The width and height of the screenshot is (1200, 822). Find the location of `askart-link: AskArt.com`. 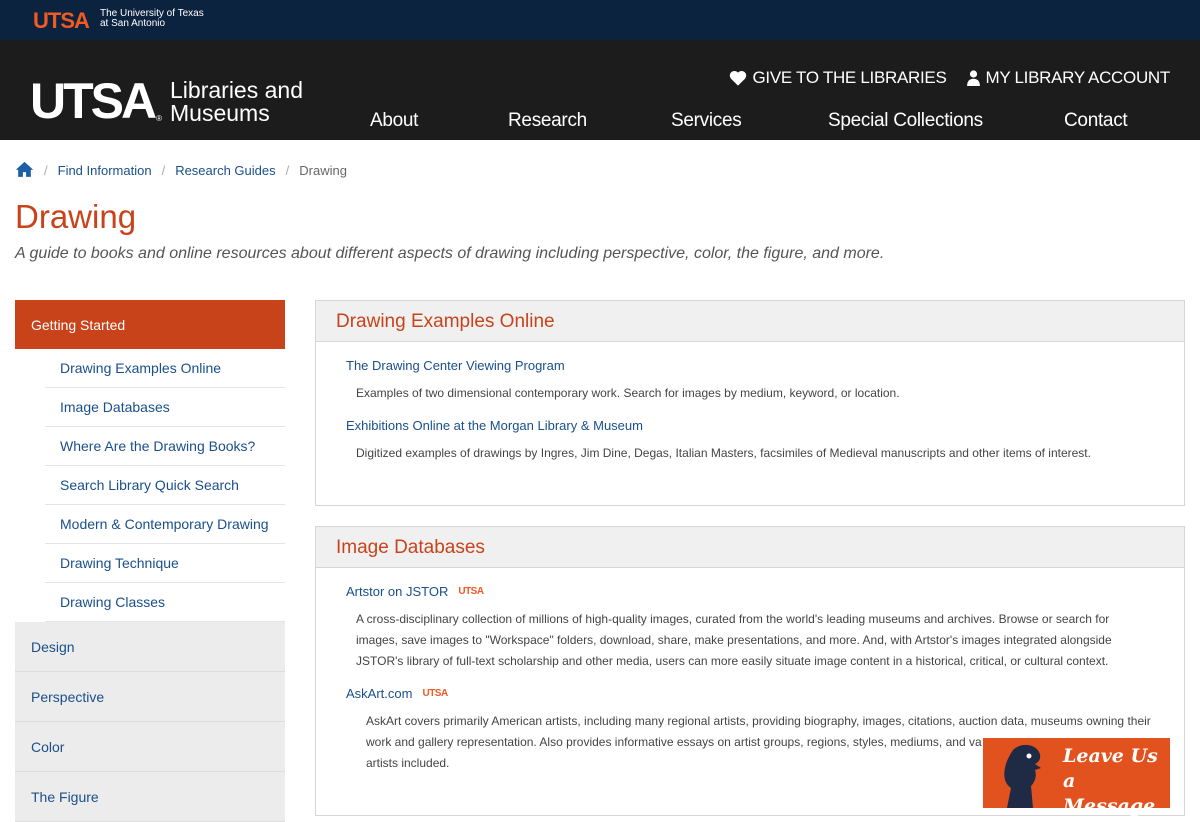

askart-link: AskArt.com is located at coordinates (379, 693).